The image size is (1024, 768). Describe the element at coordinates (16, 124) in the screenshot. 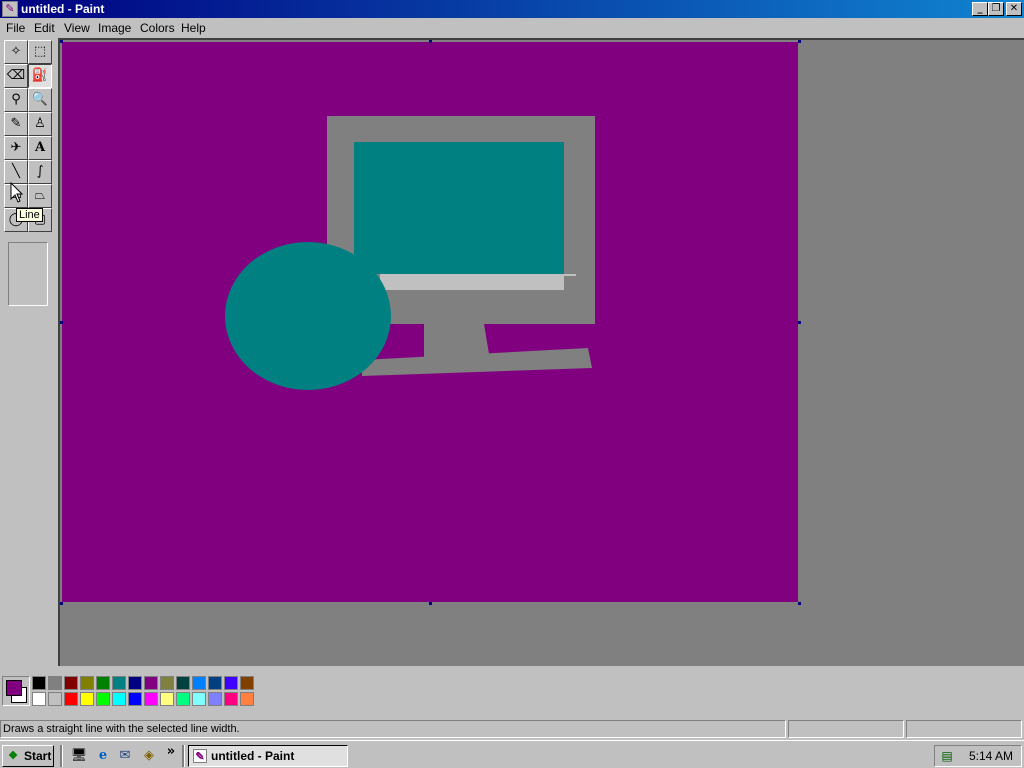

I see `pencil-tool: ✎` at that location.